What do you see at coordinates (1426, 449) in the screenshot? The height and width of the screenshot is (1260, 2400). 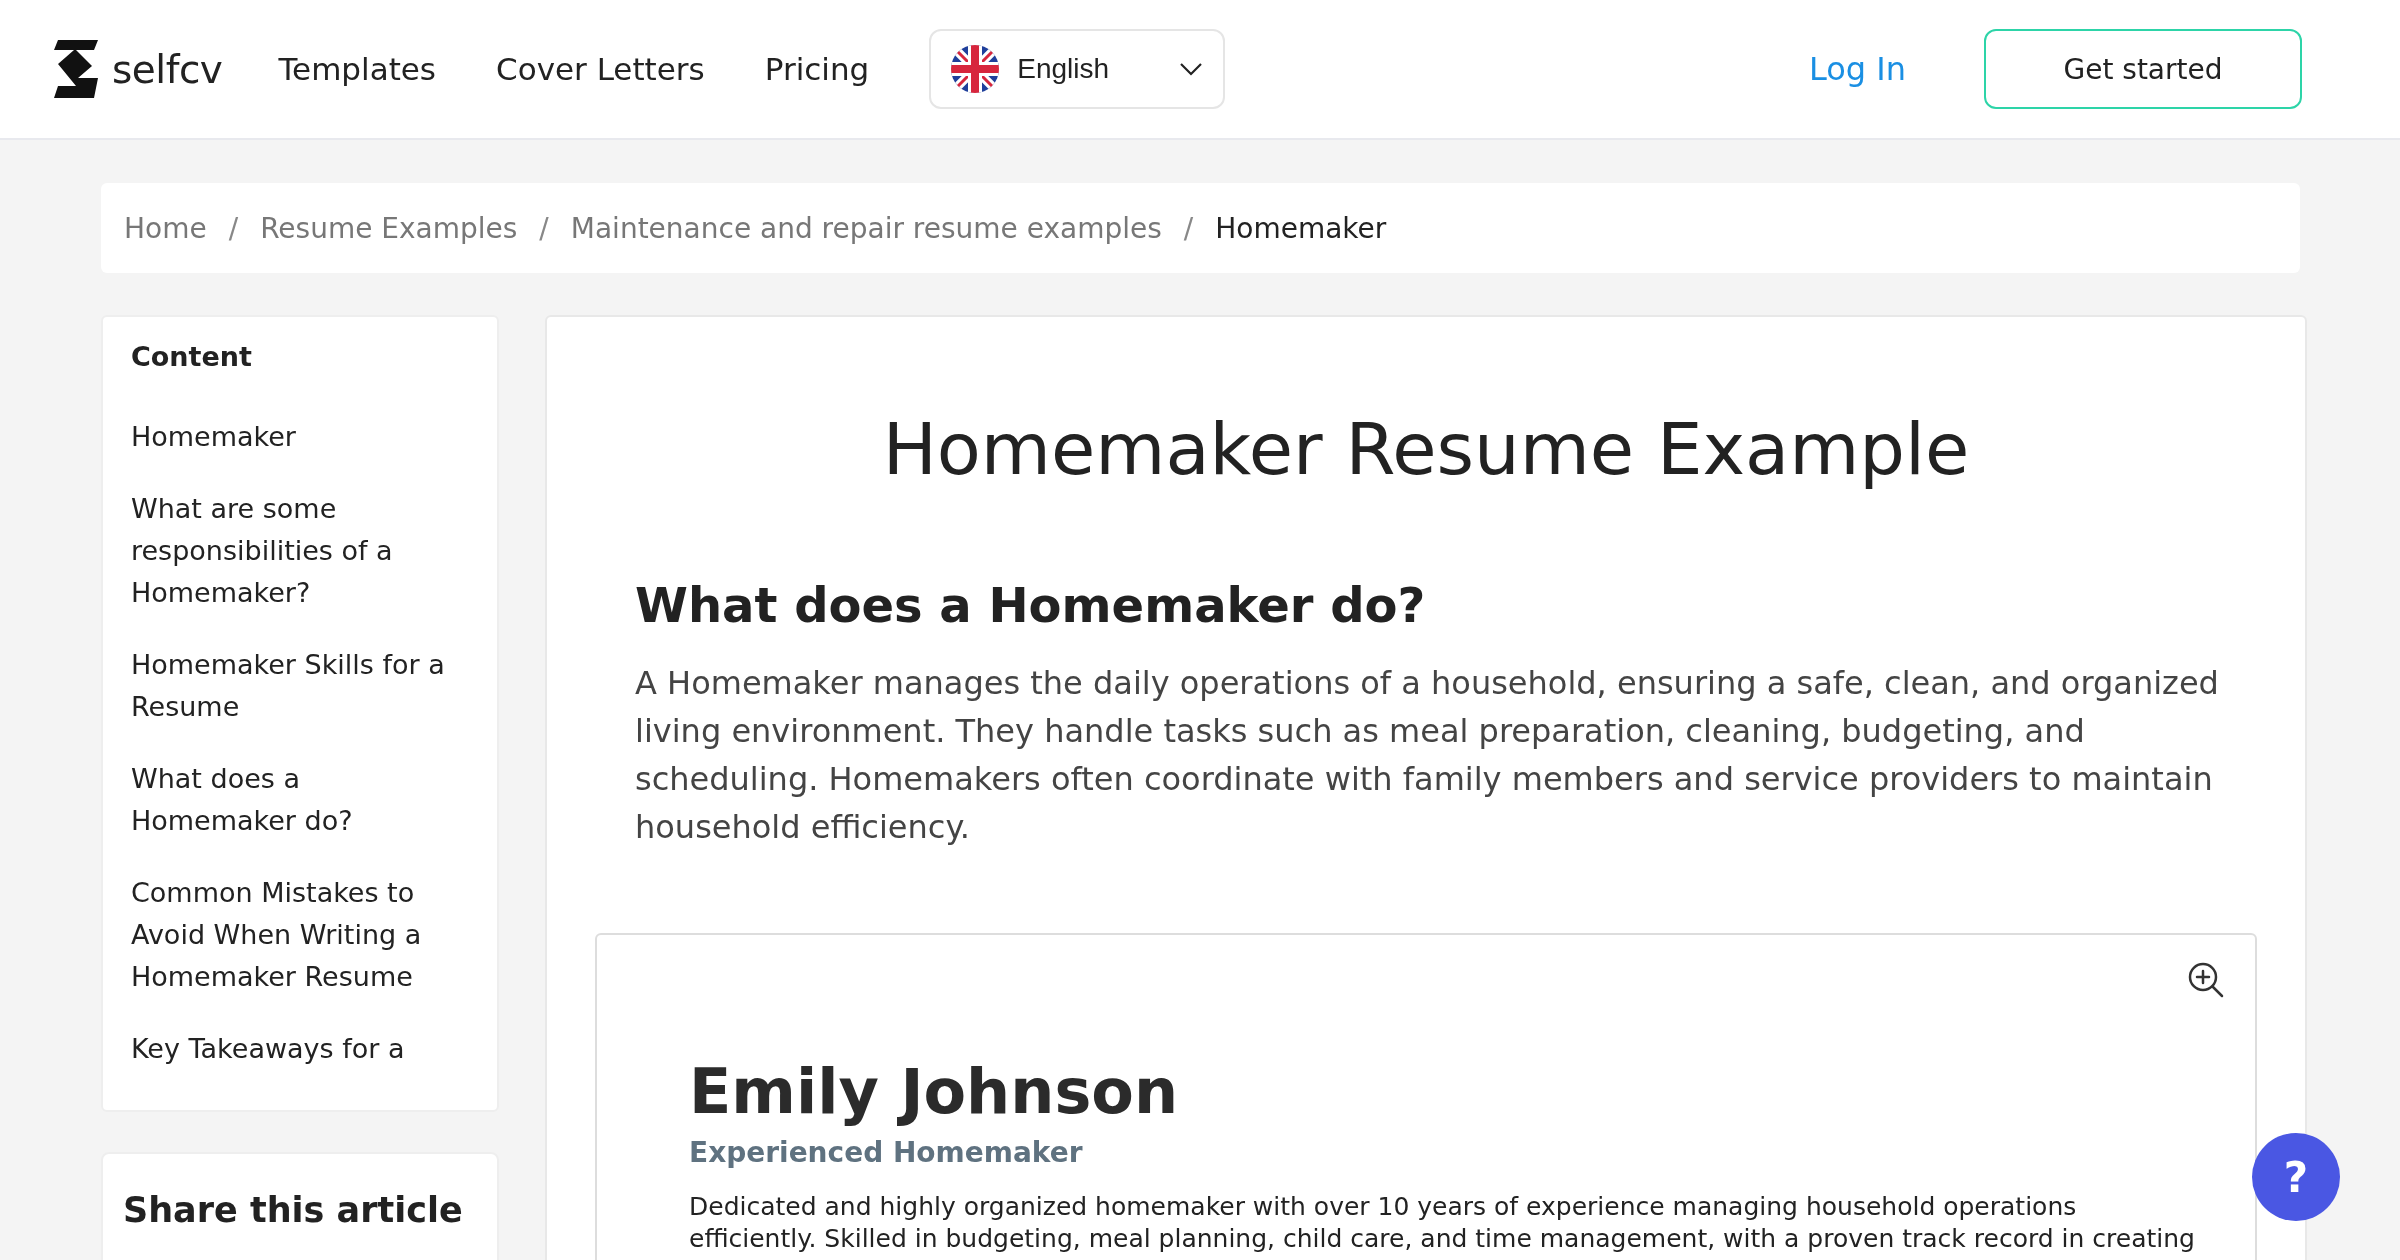 I see `article-title: Homemaker Resume Example` at bounding box center [1426, 449].